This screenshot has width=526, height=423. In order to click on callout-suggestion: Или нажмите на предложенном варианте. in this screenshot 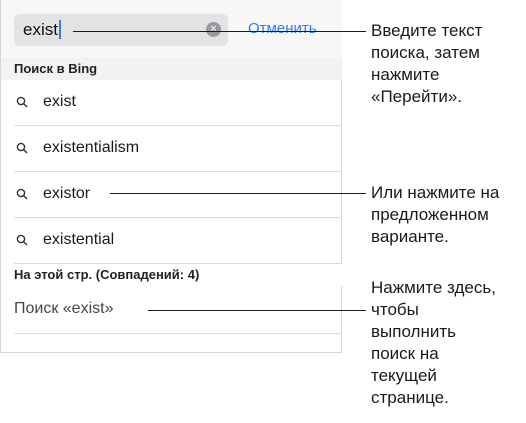, I will do `click(435, 214)`.